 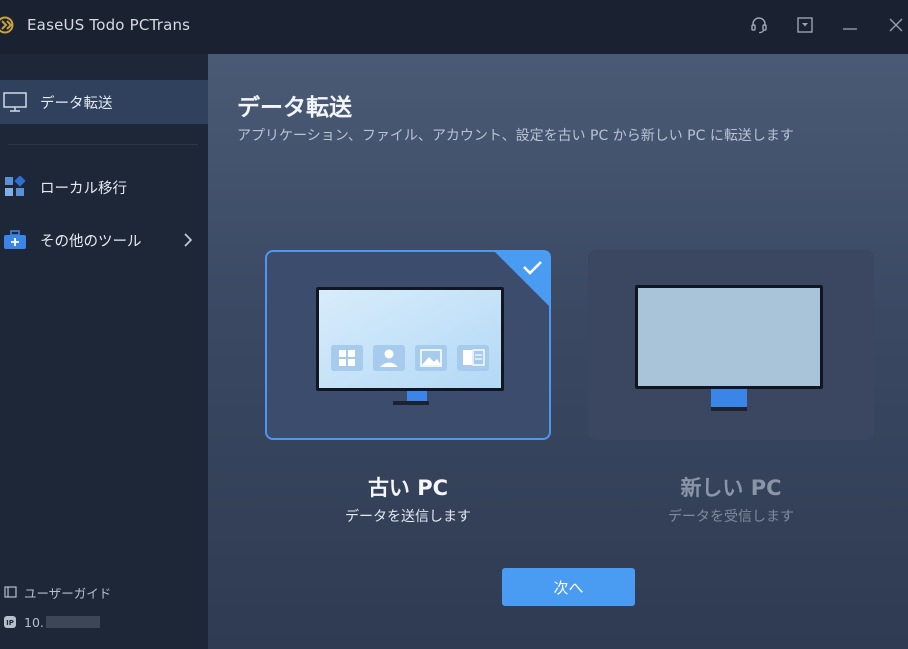 What do you see at coordinates (34, 622) in the screenshot?
I see `ip-prefix: 10.` at bounding box center [34, 622].